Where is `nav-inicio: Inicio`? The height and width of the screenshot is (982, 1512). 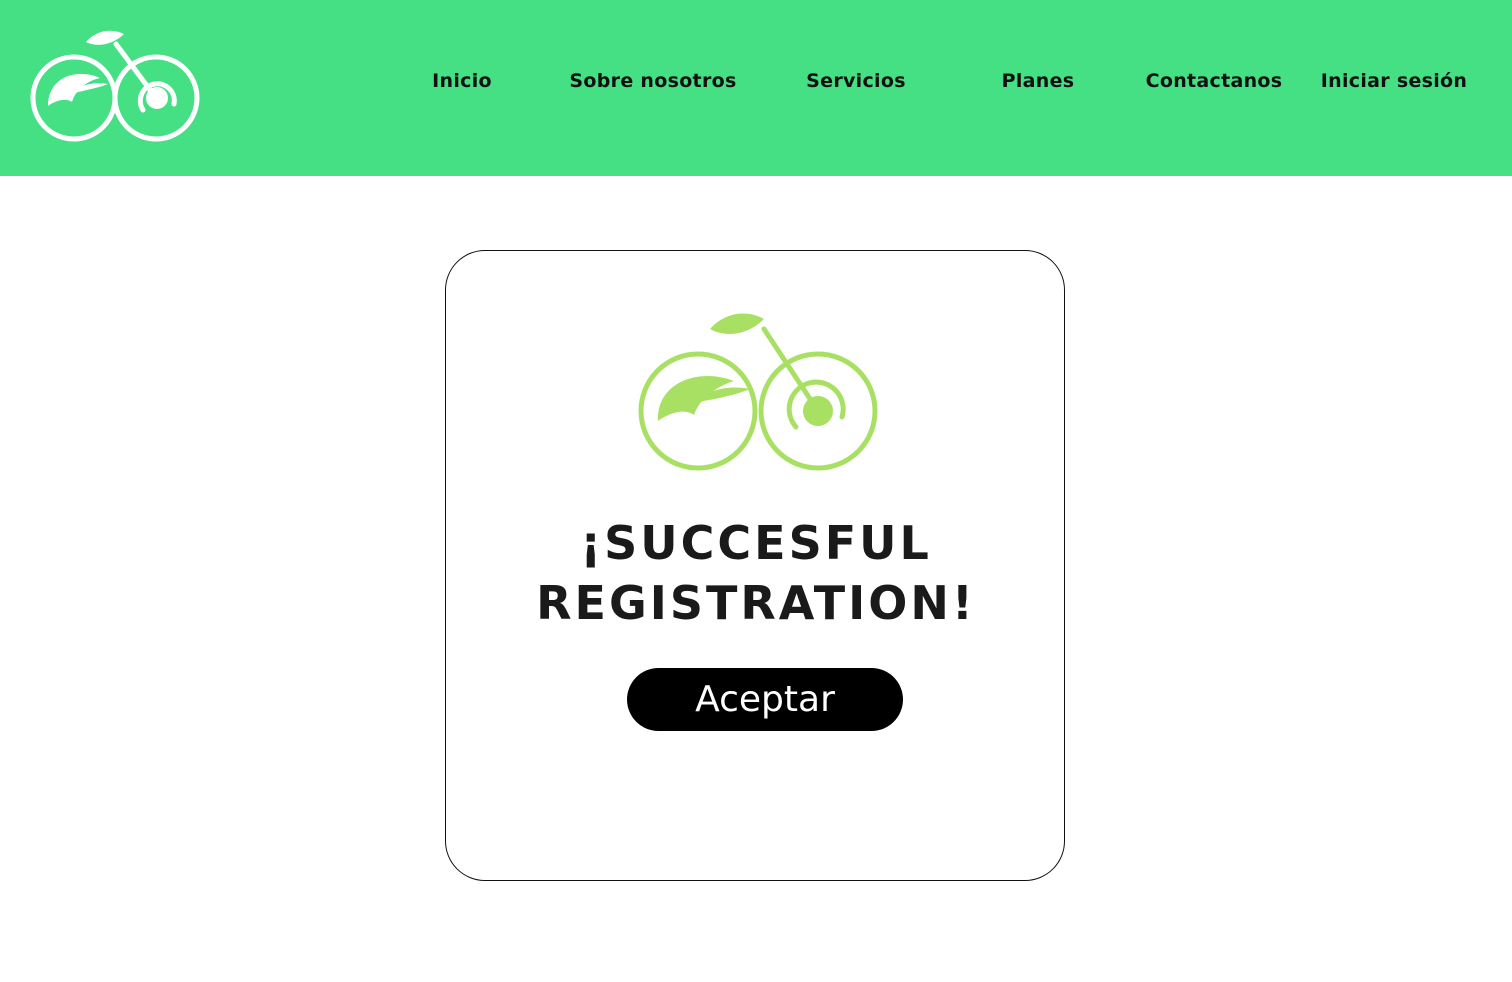 nav-inicio: Inicio is located at coordinates (462, 81).